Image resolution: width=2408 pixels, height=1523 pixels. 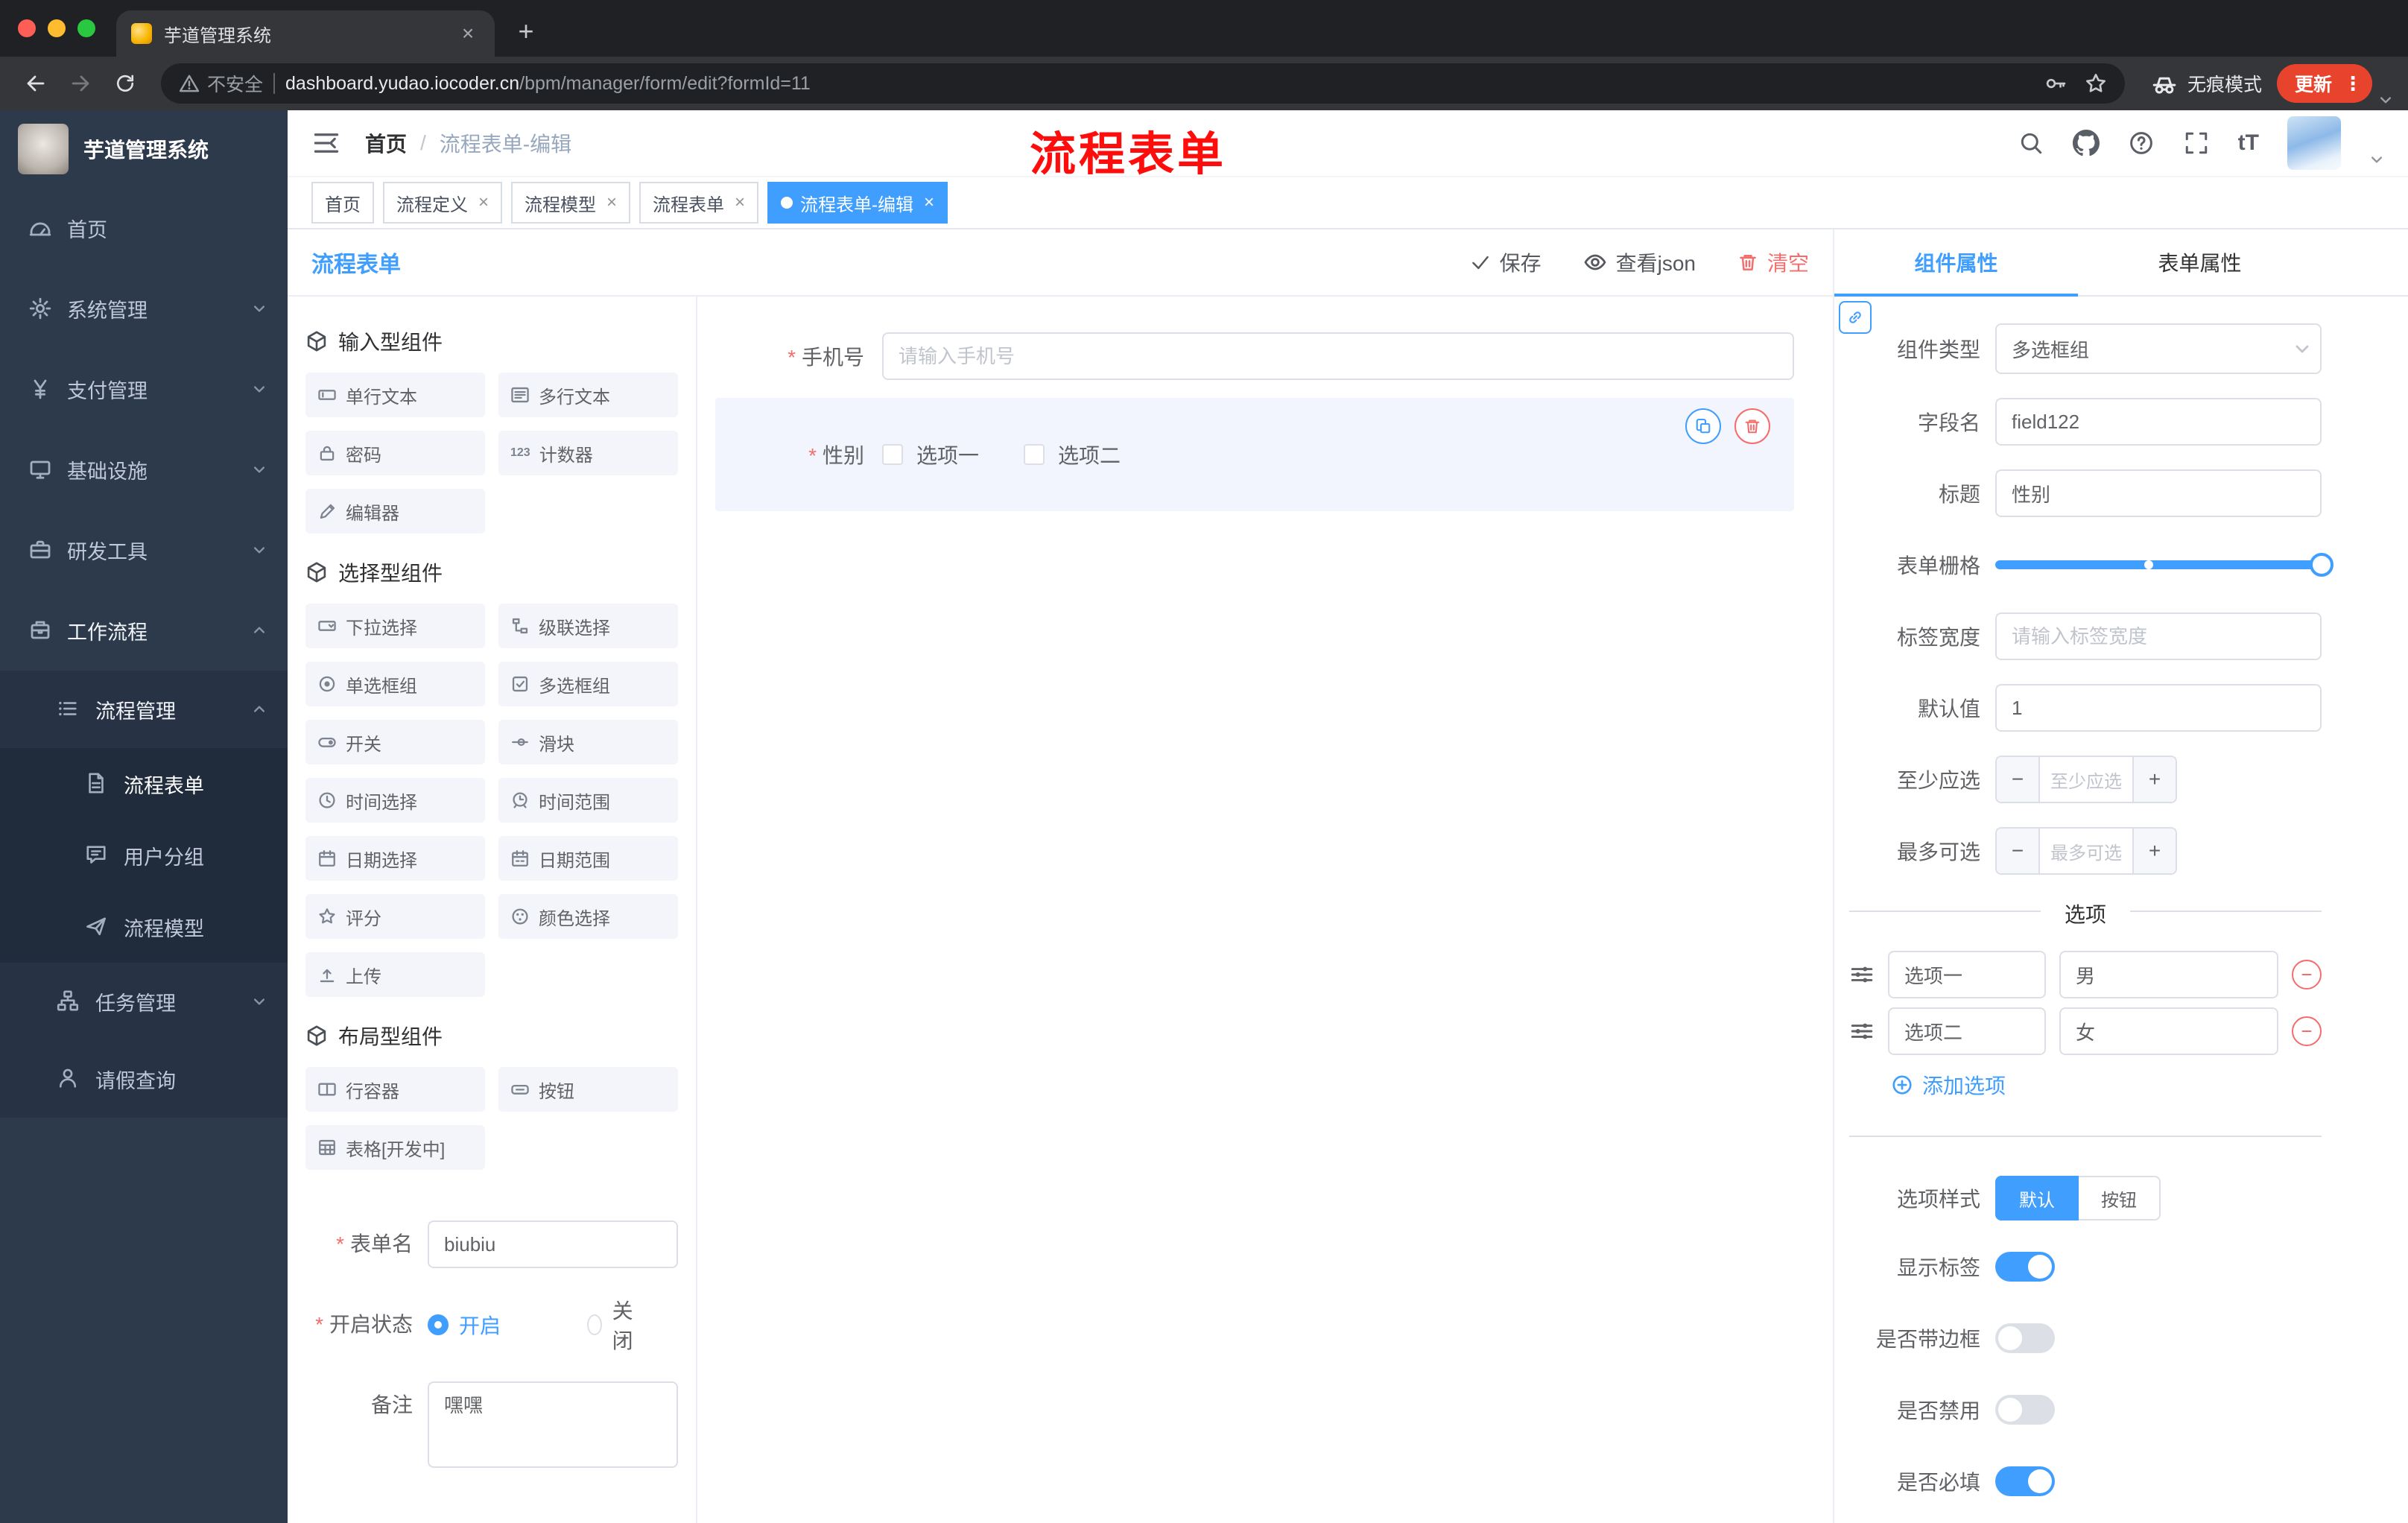 What do you see at coordinates (488, 1325) in the screenshot?
I see `status-on-radio: 开启` at bounding box center [488, 1325].